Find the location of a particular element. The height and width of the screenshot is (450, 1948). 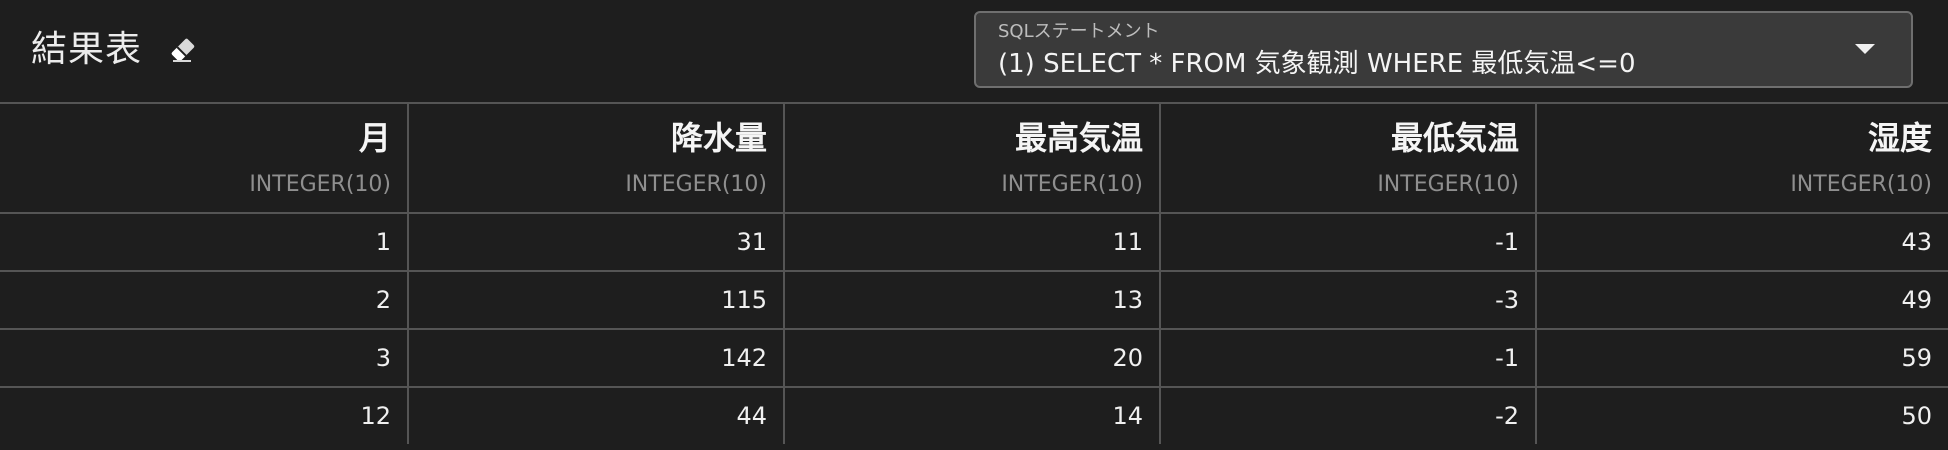

table-cell: 12 is located at coordinates (204, 415).